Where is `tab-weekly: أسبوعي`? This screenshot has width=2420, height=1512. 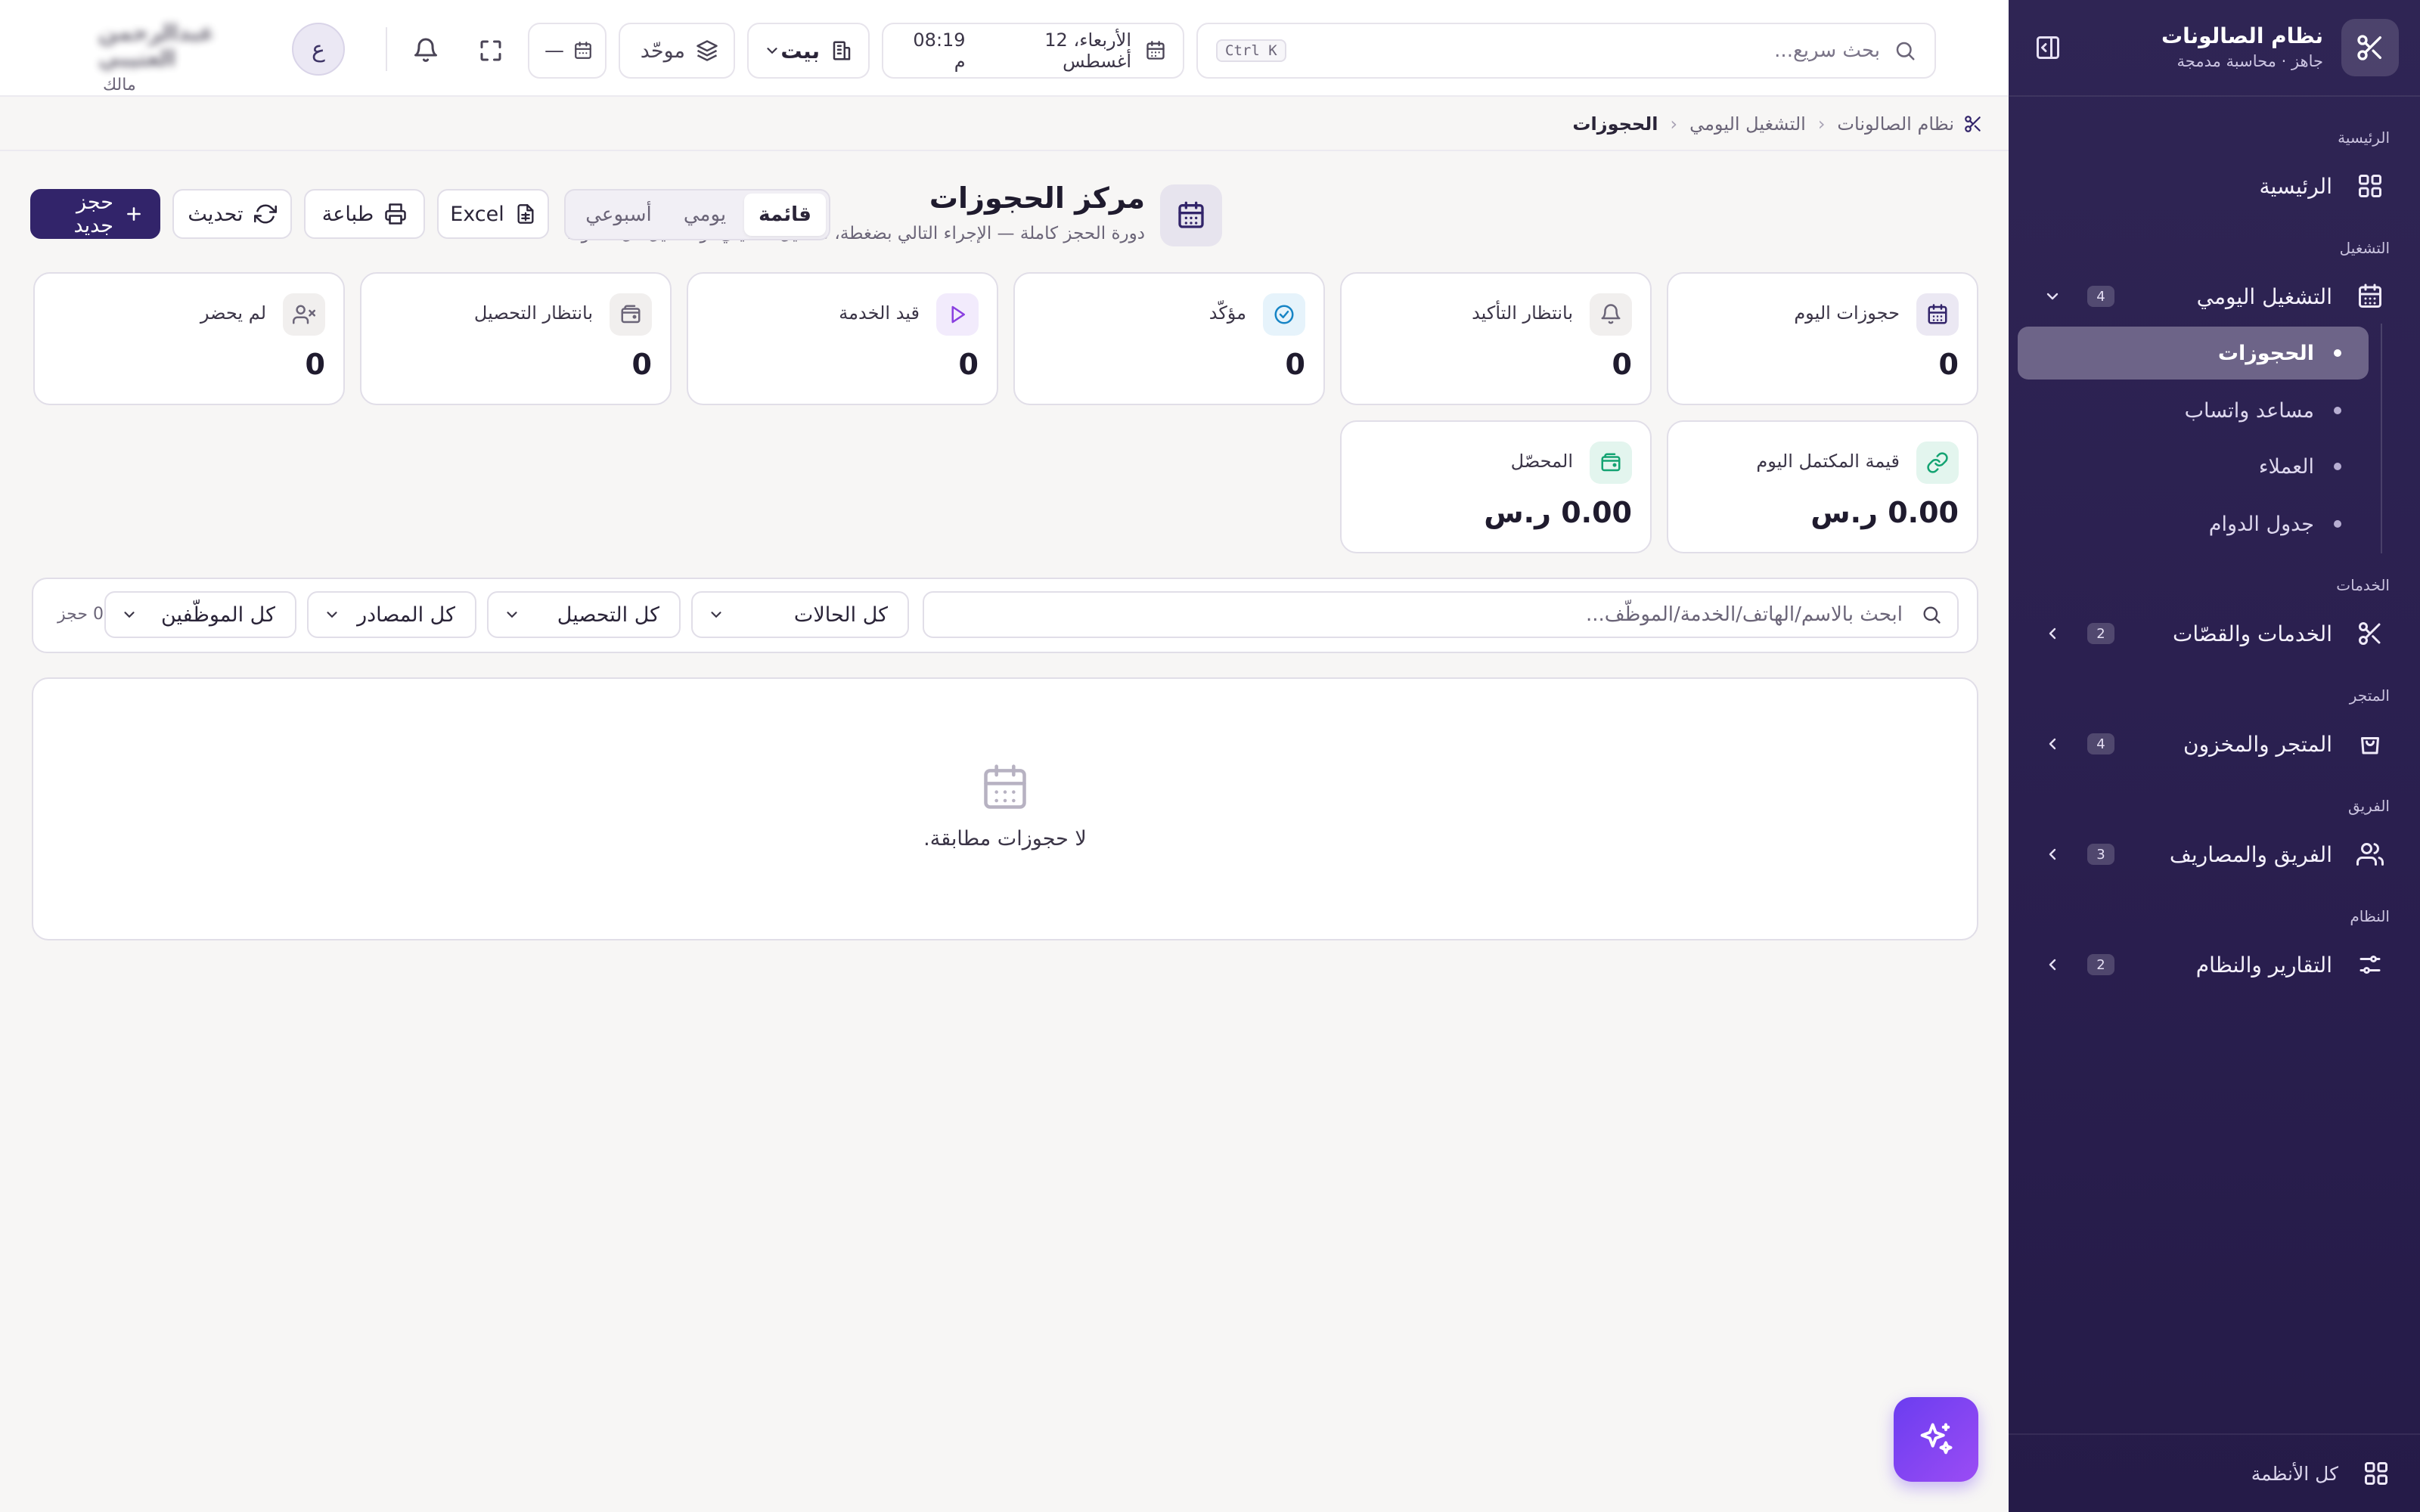 tab-weekly: أسبوعي is located at coordinates (619, 215).